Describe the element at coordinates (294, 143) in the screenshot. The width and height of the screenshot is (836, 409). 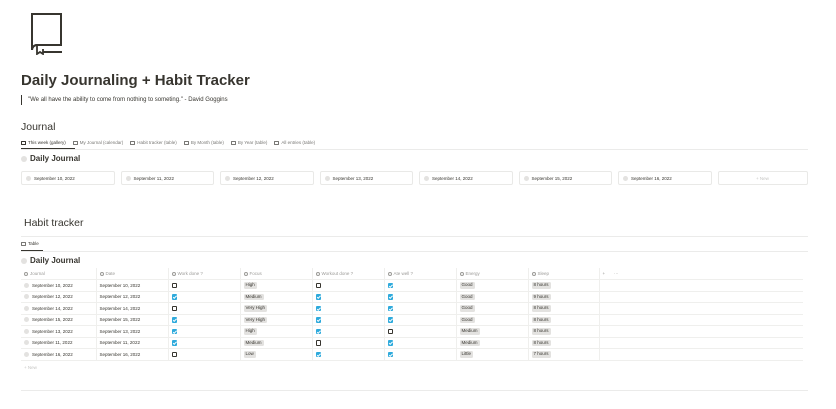
I see `tab-all-entries: All entries (table)` at that location.